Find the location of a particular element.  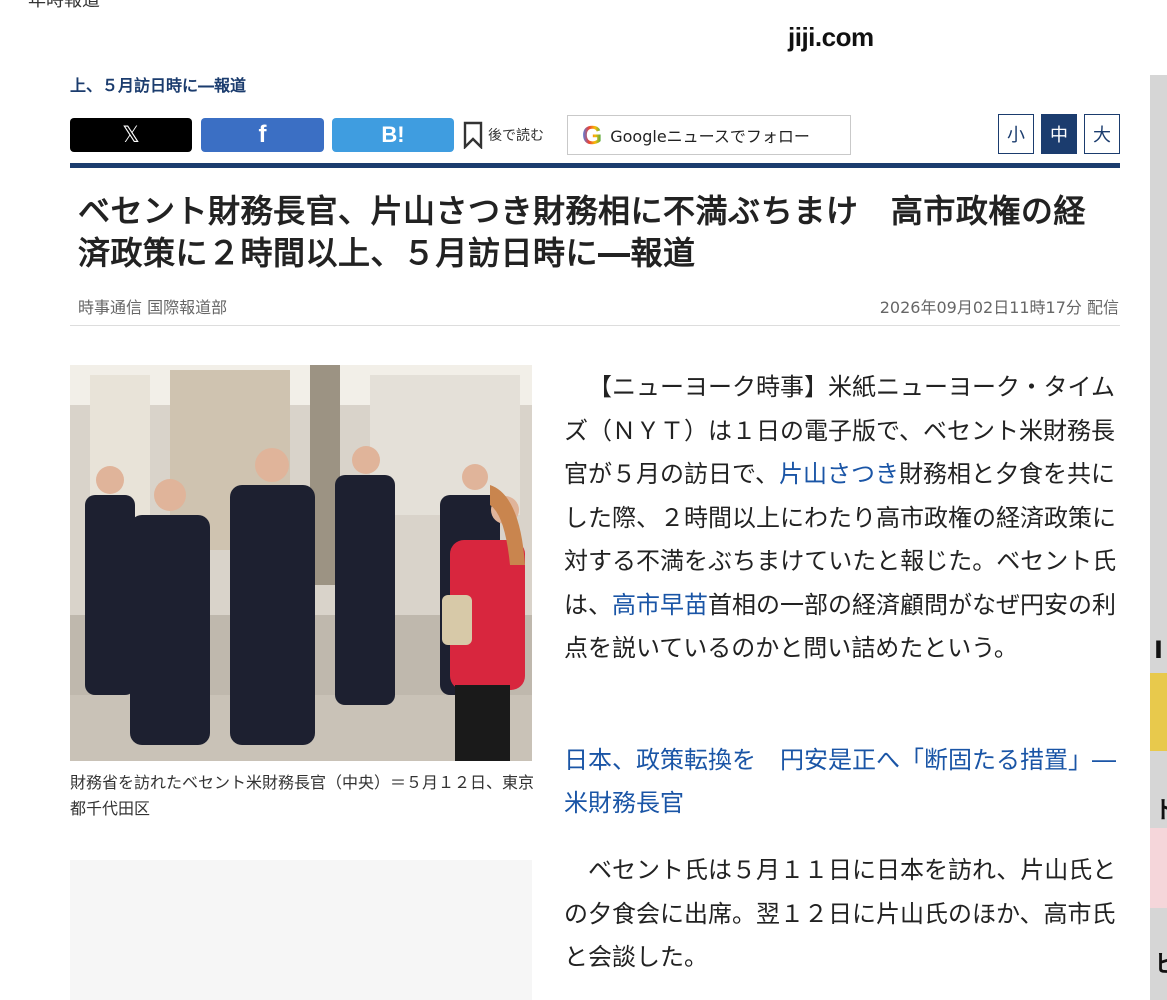

font-size-switcher: 小 中 大 is located at coordinates (1059, 134).